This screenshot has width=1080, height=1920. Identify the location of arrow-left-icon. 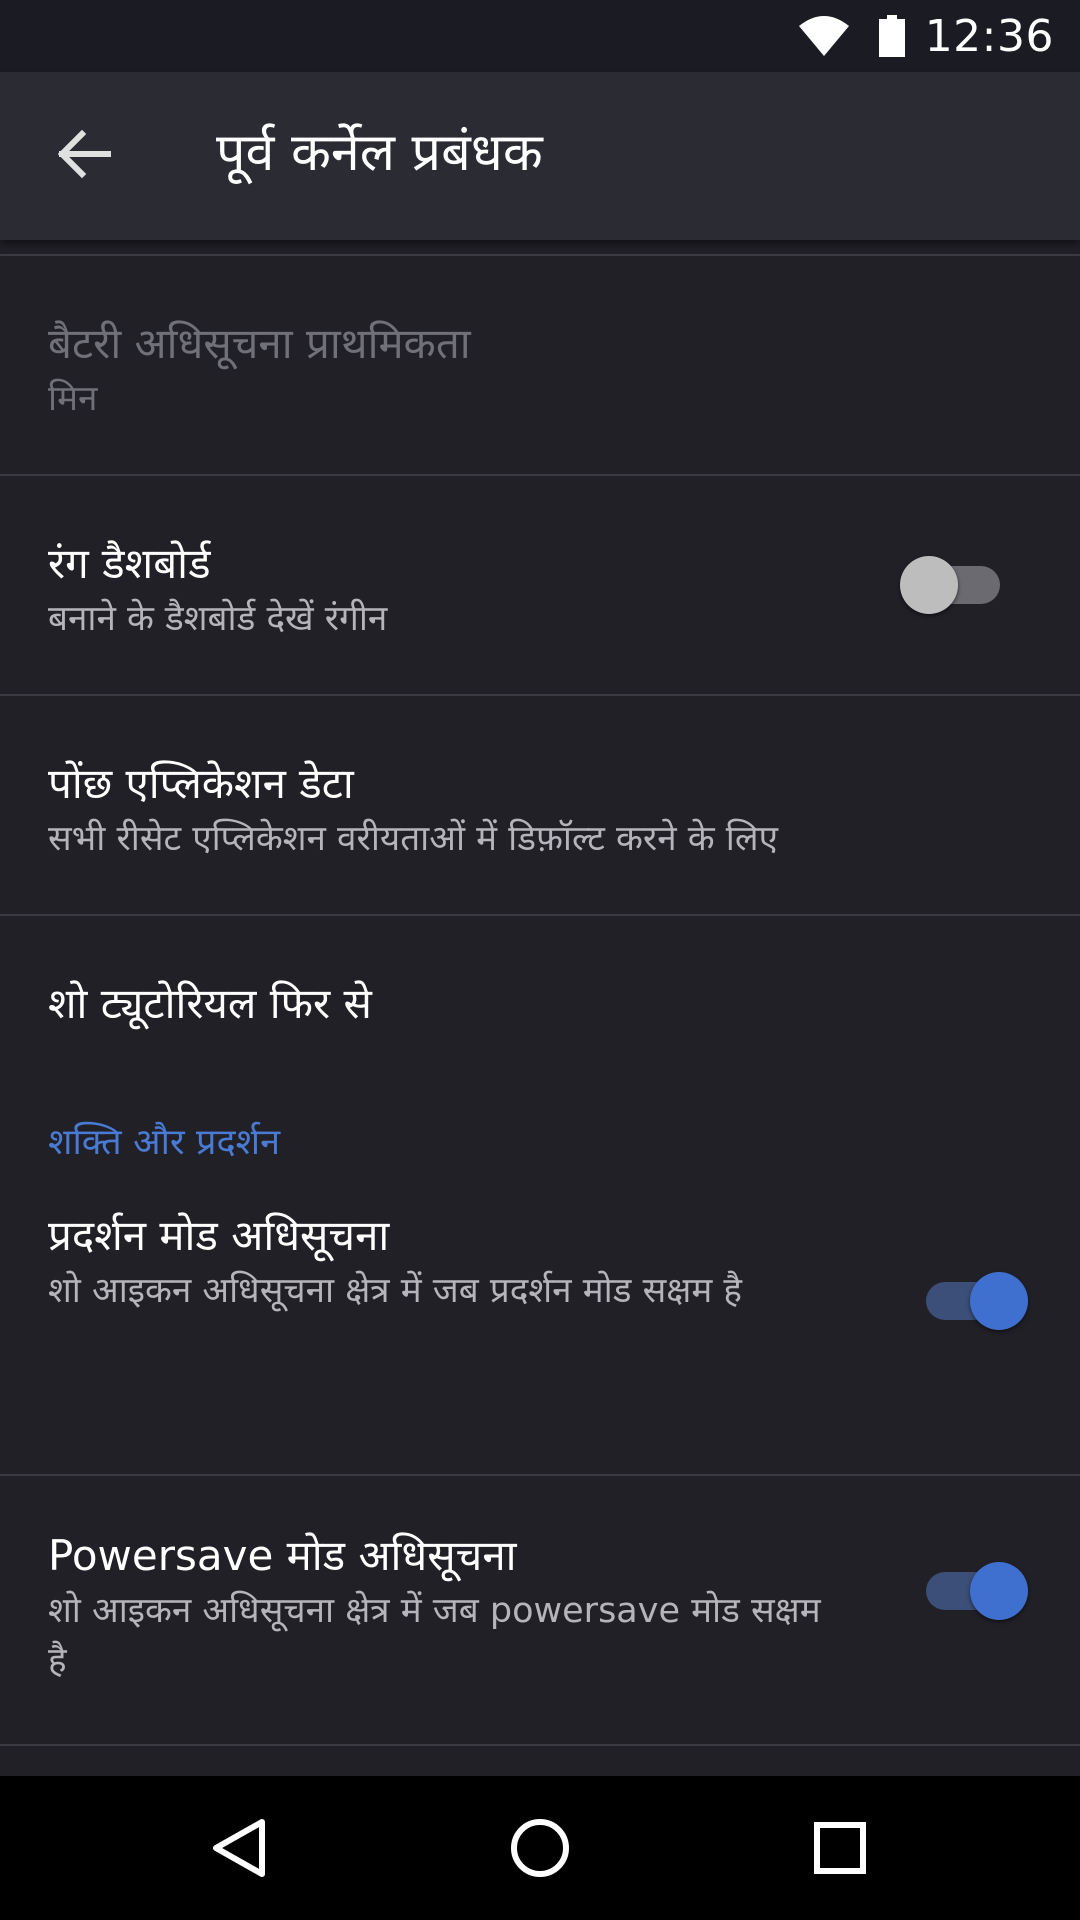
(84, 154).